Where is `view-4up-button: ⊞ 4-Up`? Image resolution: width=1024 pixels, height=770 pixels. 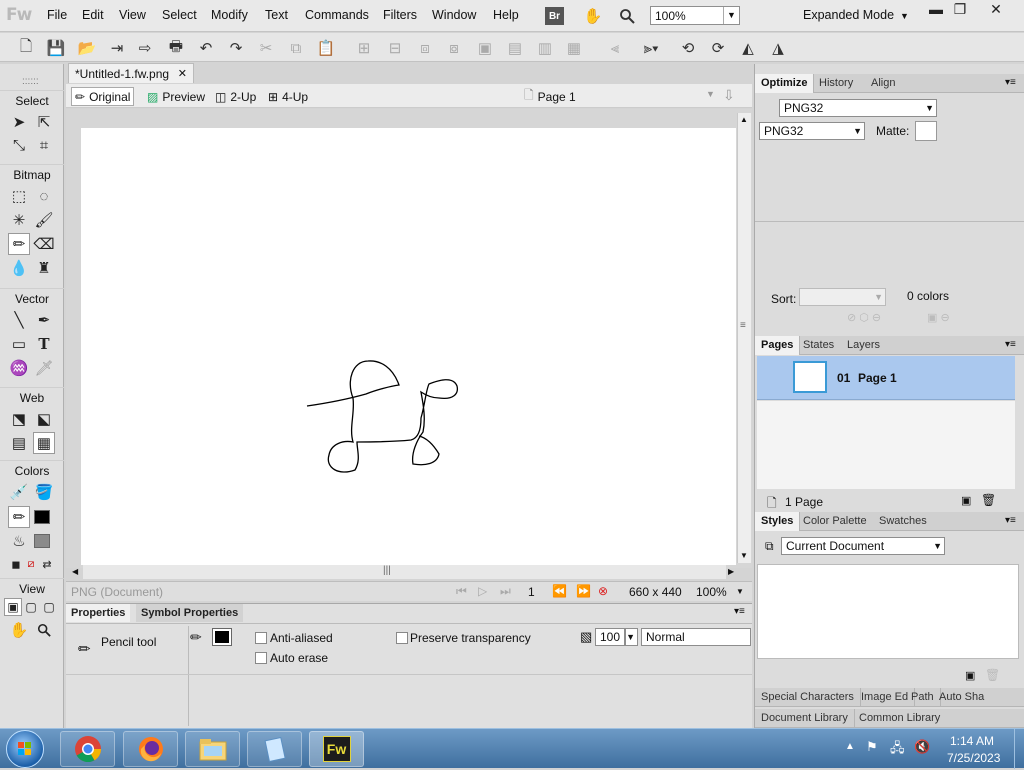 view-4up-button: ⊞ 4-Up is located at coordinates (288, 96).